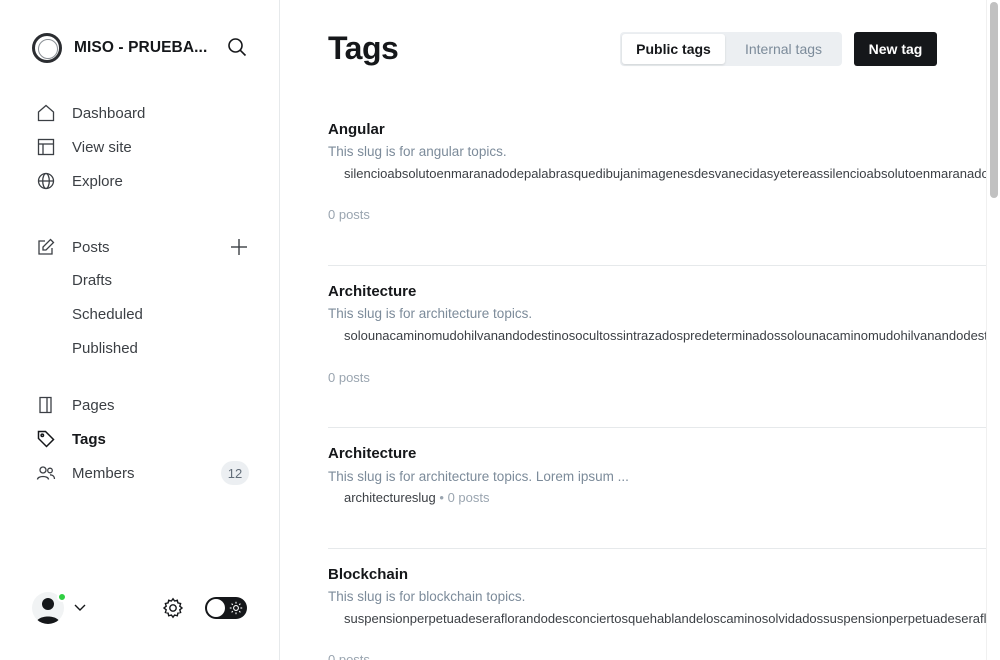 This screenshot has width=1000, height=660. What do you see at coordinates (46, 246) in the screenshot?
I see `edit-icon` at bounding box center [46, 246].